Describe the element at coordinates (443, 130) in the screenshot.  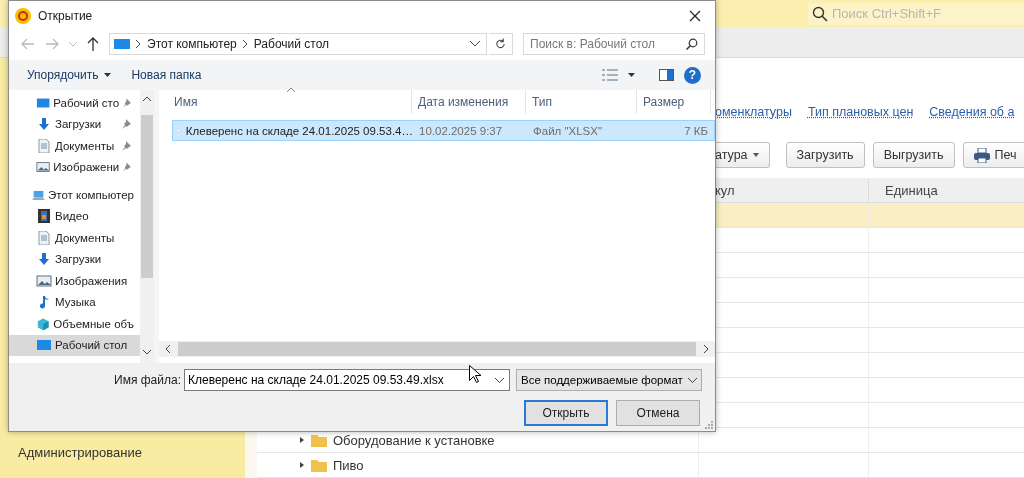
I see `file-row: Клеверенс на складе 24.01.2025 09.53.4… 10.02.2025 9:37 Файл "XLSX" 7 КБ` at that location.